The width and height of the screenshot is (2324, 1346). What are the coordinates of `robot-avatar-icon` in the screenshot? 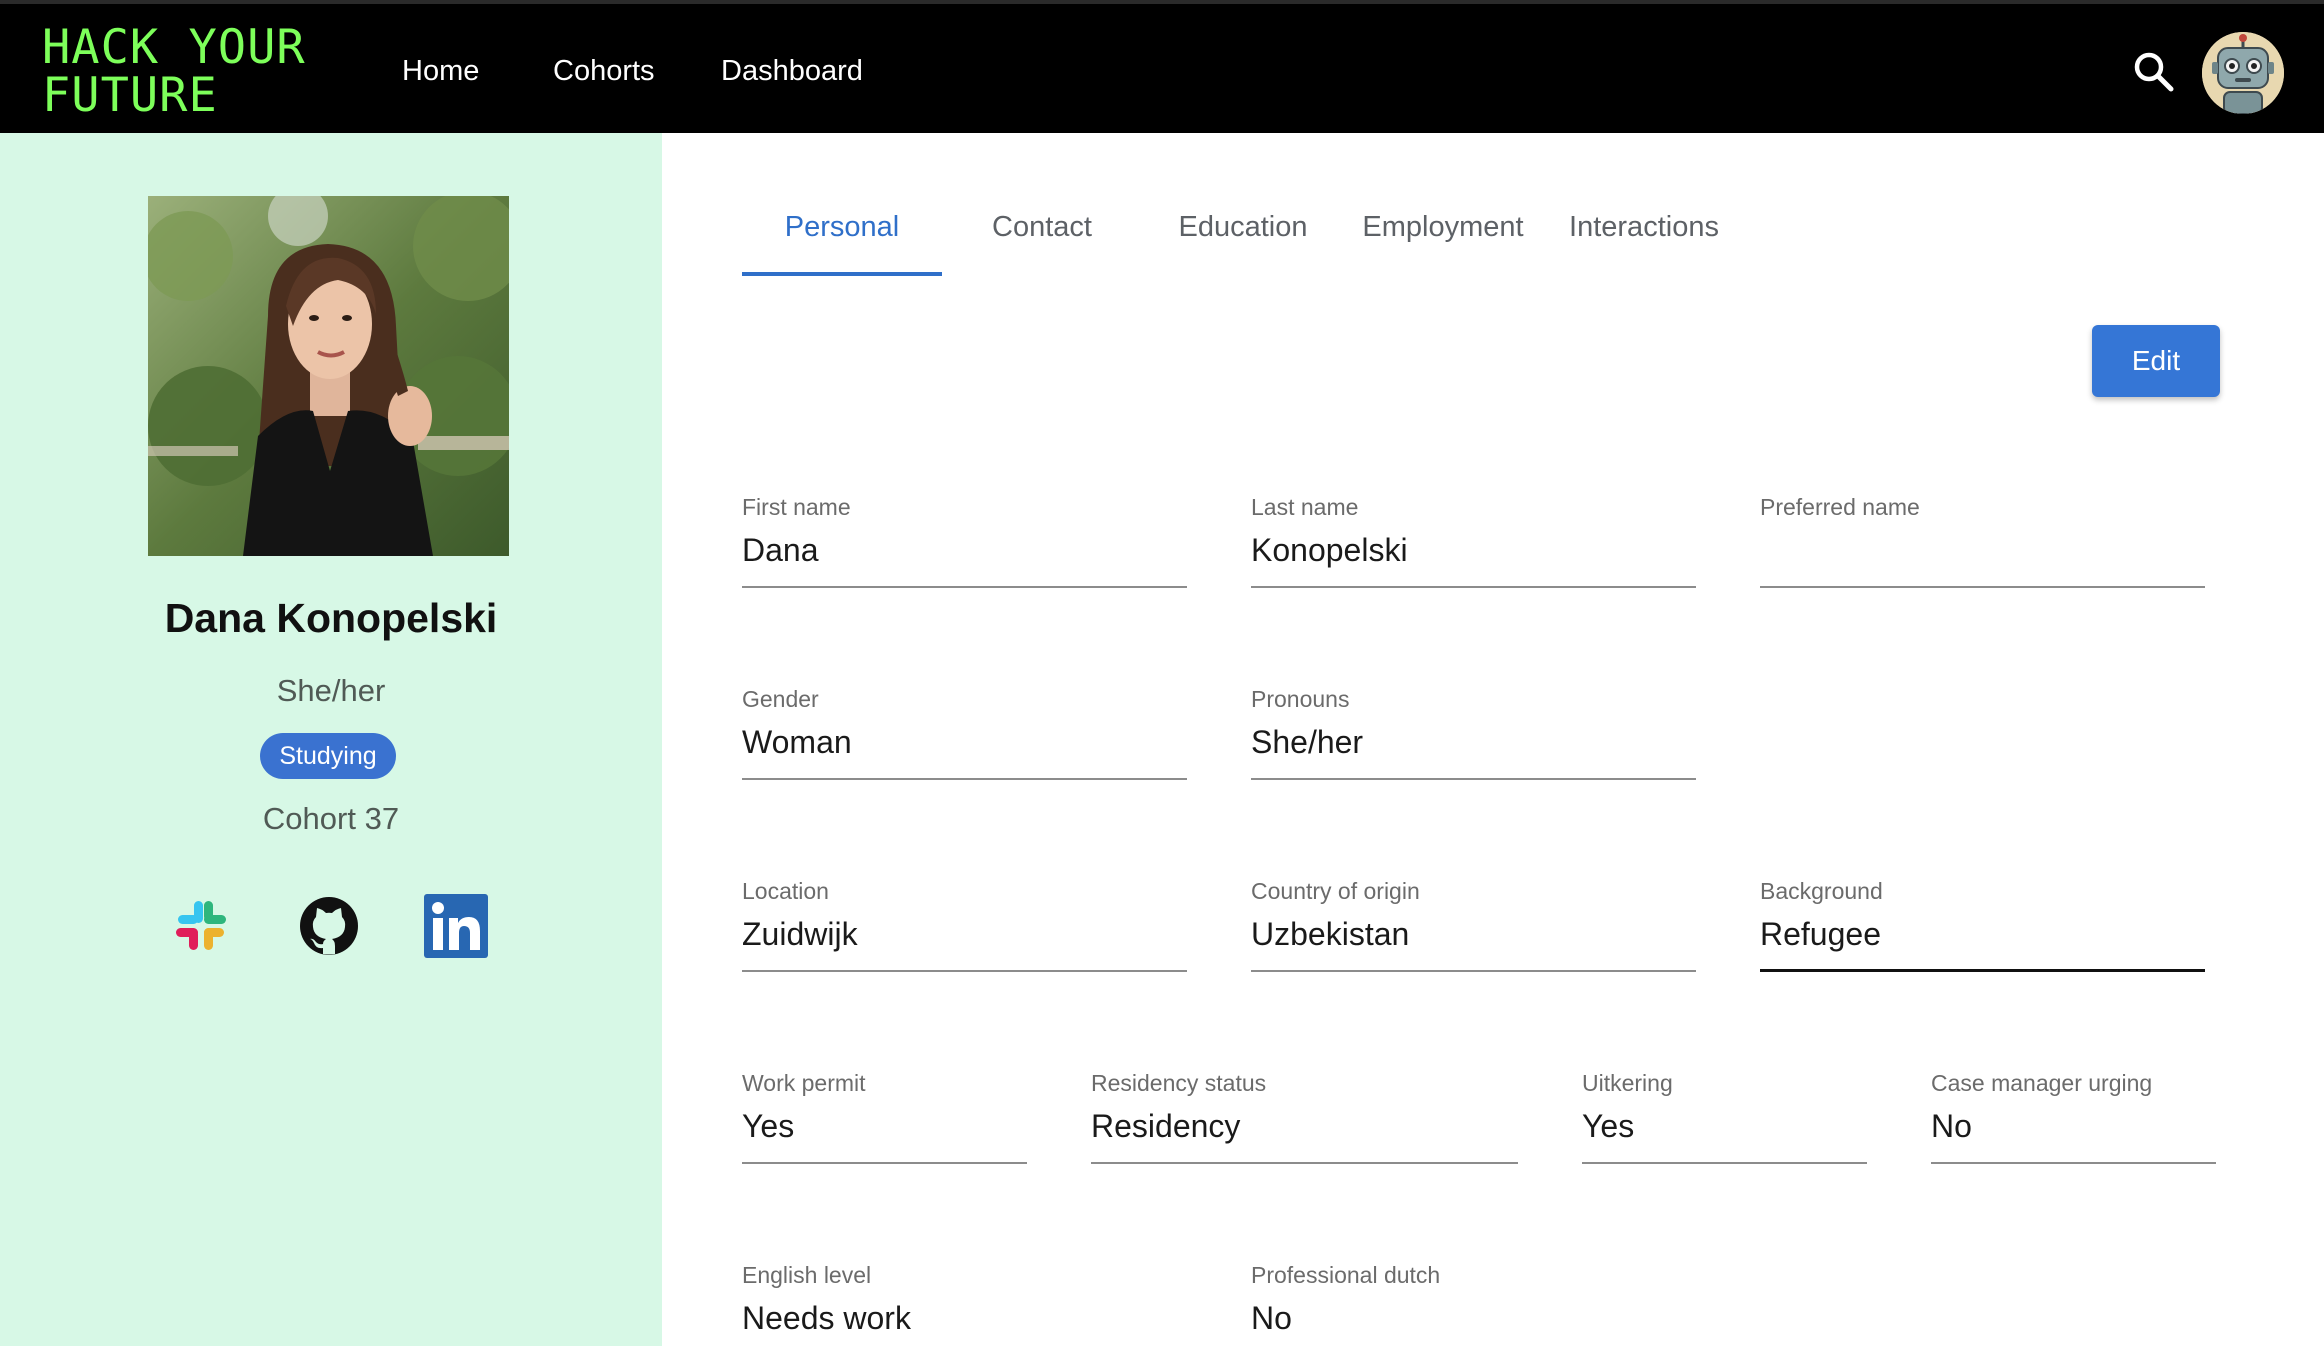 It's located at (2243, 73).